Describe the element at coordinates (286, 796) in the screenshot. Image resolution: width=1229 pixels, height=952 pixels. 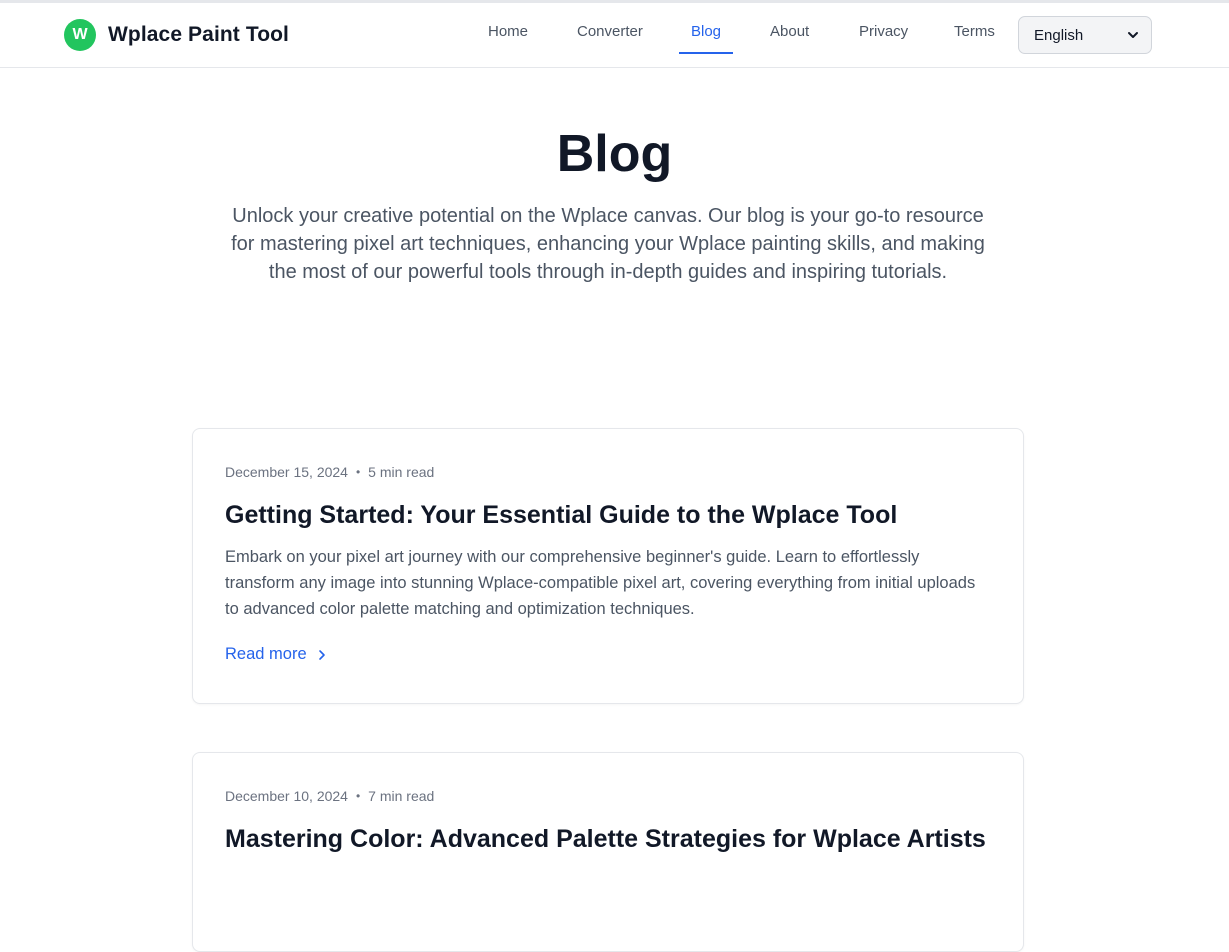
I see `post-date: December 10, 2024` at that location.